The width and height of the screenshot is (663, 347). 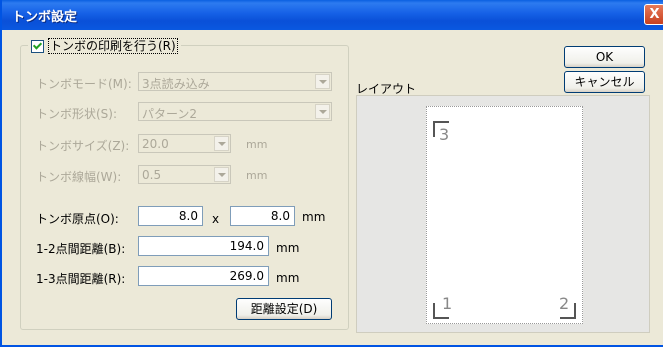 I want to click on ok-button: OK, so click(x=604, y=57).